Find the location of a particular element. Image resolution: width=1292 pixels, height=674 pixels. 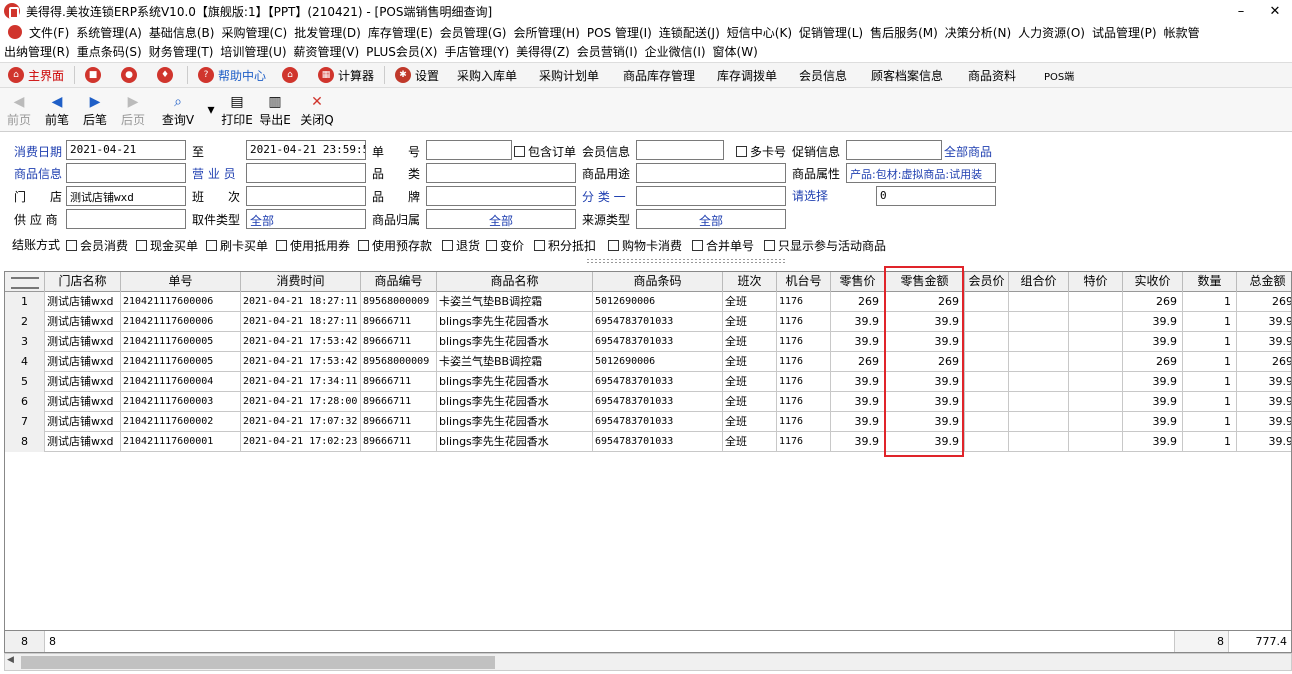

quick-item: POS端 is located at coordinates (1059, 75).